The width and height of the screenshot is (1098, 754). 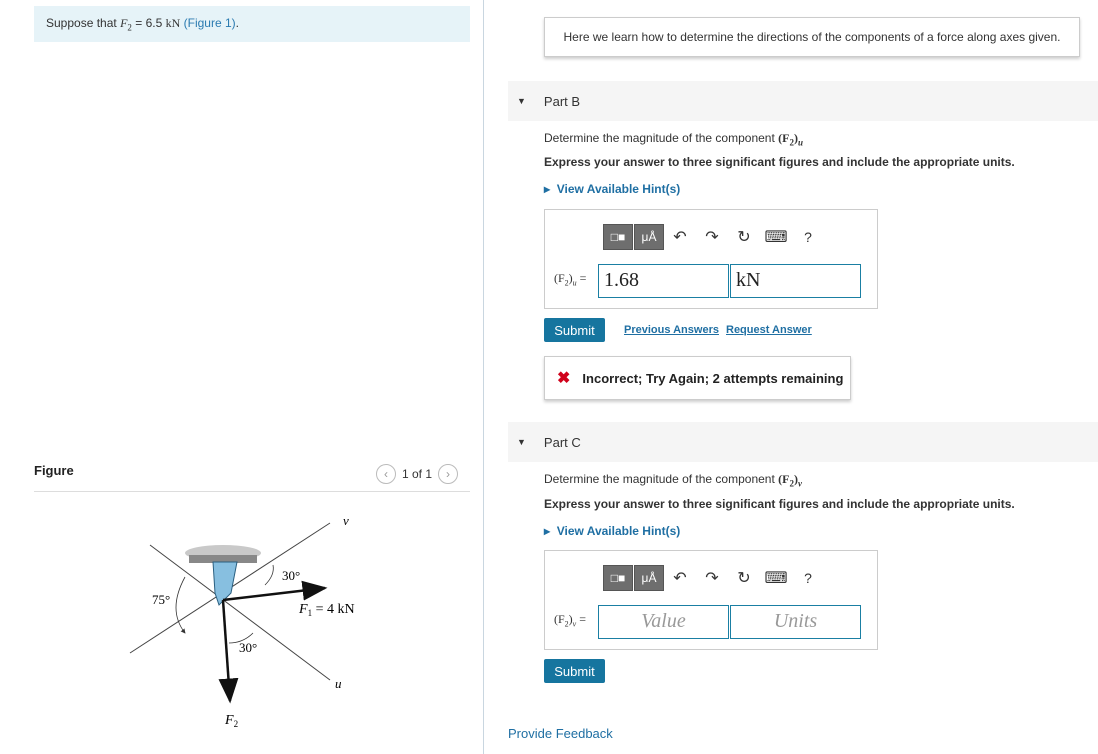 I want to click on provide-feedback-link: Provide Feedback, so click(x=560, y=733).